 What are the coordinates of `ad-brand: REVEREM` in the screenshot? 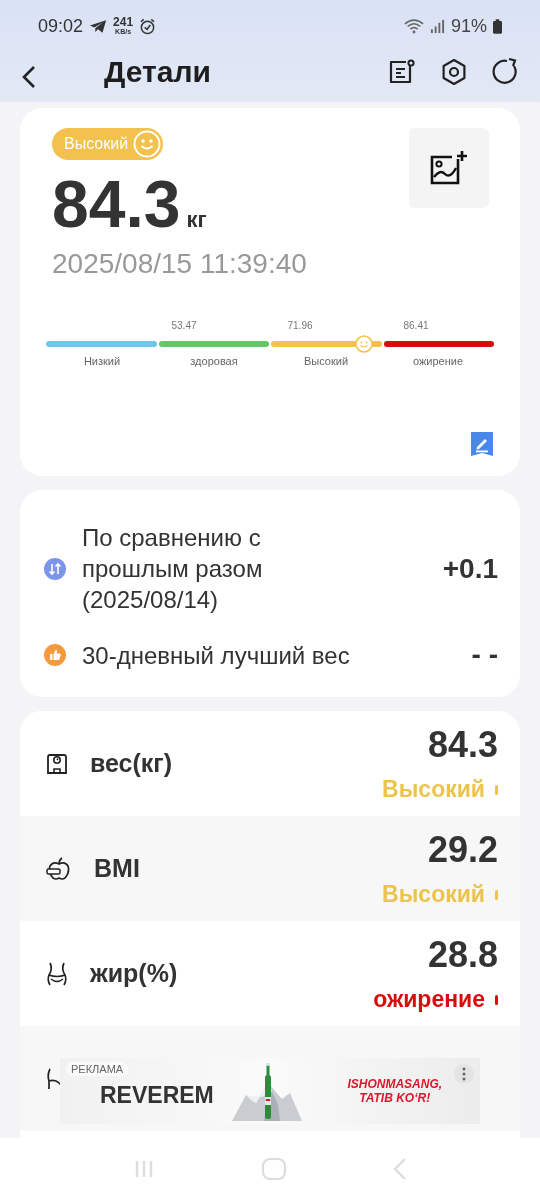 It's located at (157, 1095).